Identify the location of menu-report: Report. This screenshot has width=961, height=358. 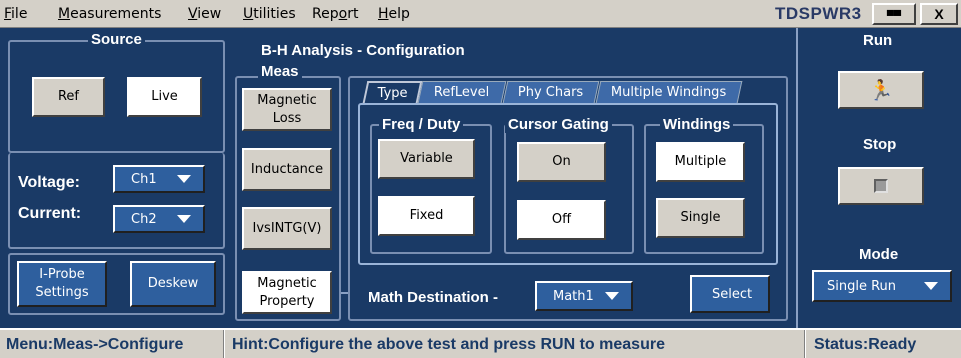
(335, 14).